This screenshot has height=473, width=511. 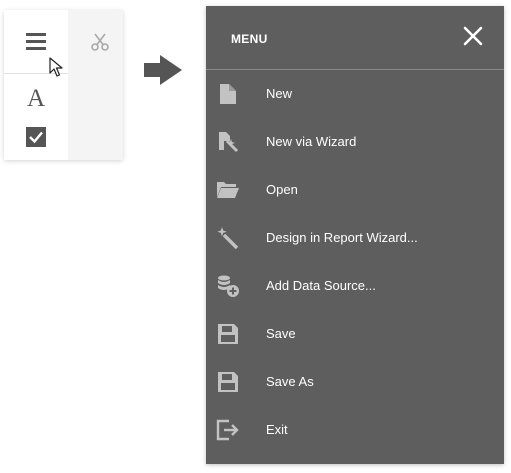 I want to click on menu-item-new-via-wizard: New via Wizard, so click(x=355, y=142).